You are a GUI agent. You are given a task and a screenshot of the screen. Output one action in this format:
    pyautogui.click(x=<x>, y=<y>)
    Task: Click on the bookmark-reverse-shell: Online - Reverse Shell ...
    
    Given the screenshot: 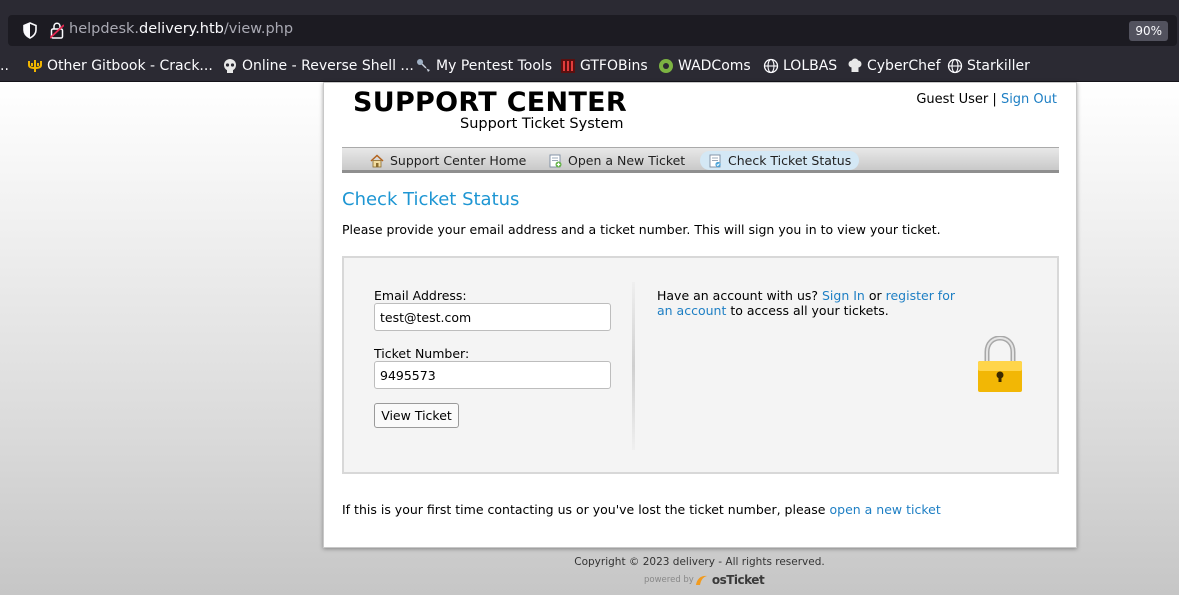 What is the action you would take?
    pyautogui.click(x=318, y=66)
    